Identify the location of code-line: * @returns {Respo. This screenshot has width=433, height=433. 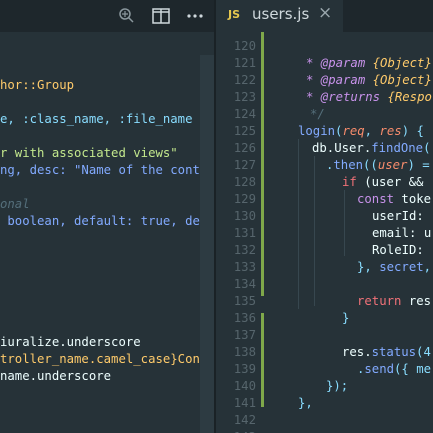
(369, 97).